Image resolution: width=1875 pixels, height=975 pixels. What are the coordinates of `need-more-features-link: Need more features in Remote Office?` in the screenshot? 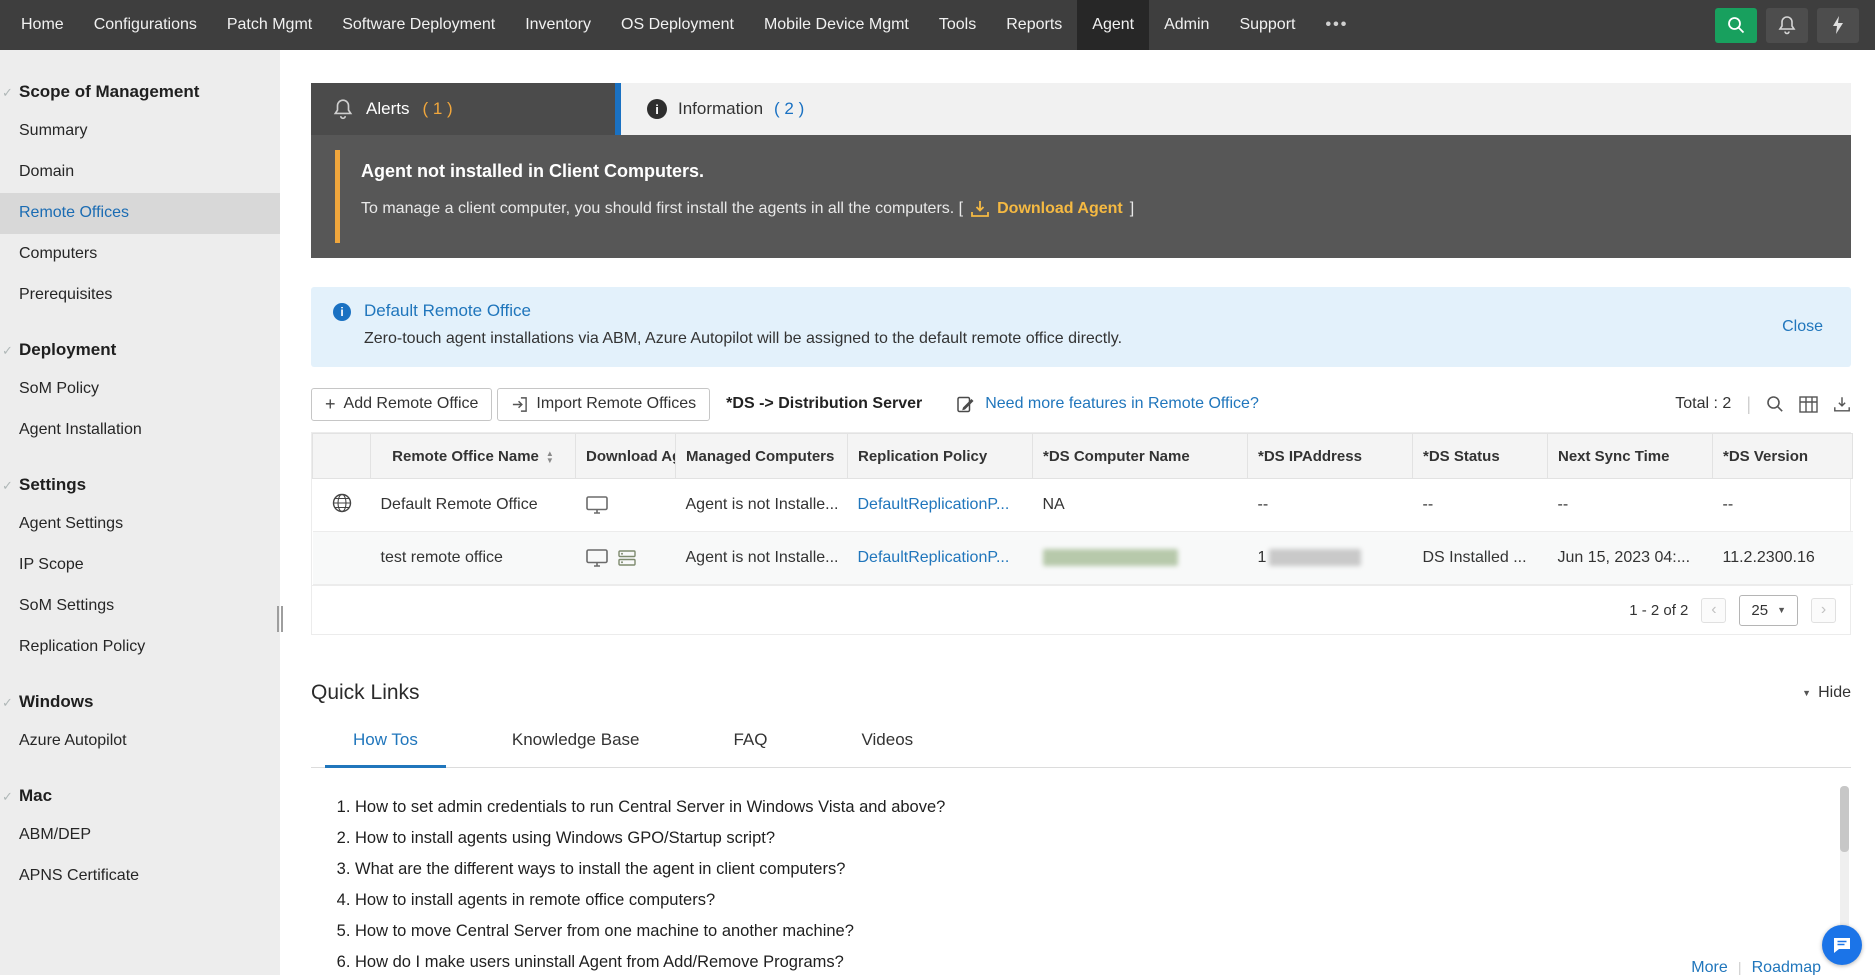 It's located at (1107, 404).